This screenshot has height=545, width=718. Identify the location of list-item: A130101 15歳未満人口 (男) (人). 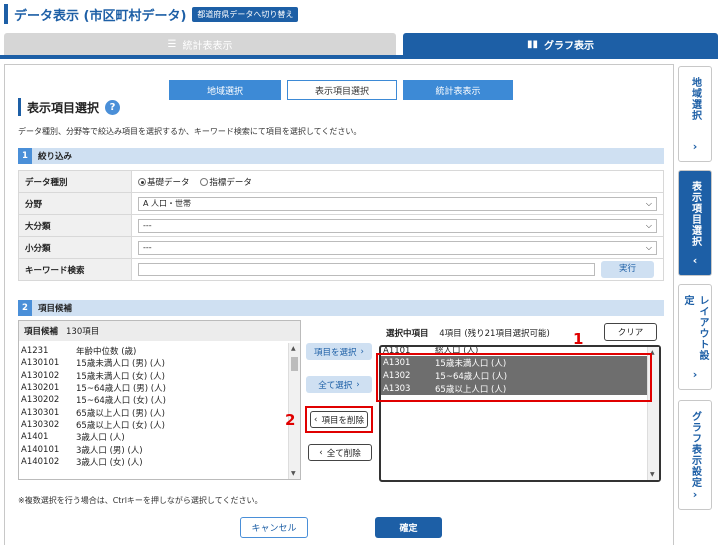
(154, 363).